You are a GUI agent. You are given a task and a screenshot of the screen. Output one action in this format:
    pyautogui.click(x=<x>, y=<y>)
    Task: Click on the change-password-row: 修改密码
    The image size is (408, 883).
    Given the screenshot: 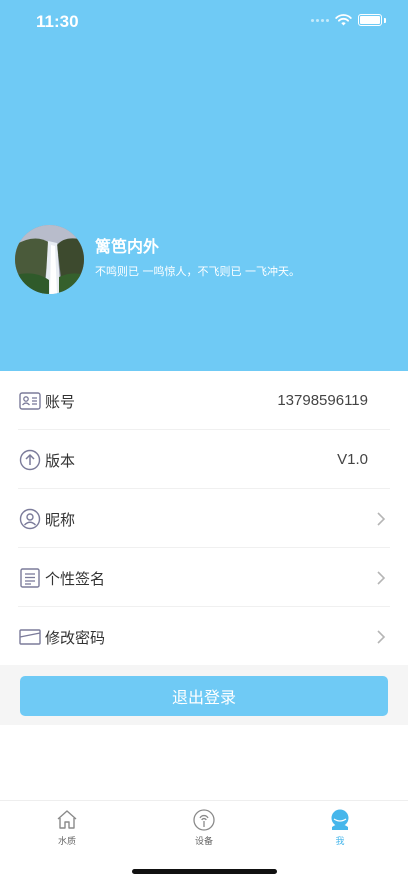 What is the action you would take?
    pyautogui.click(x=204, y=636)
    